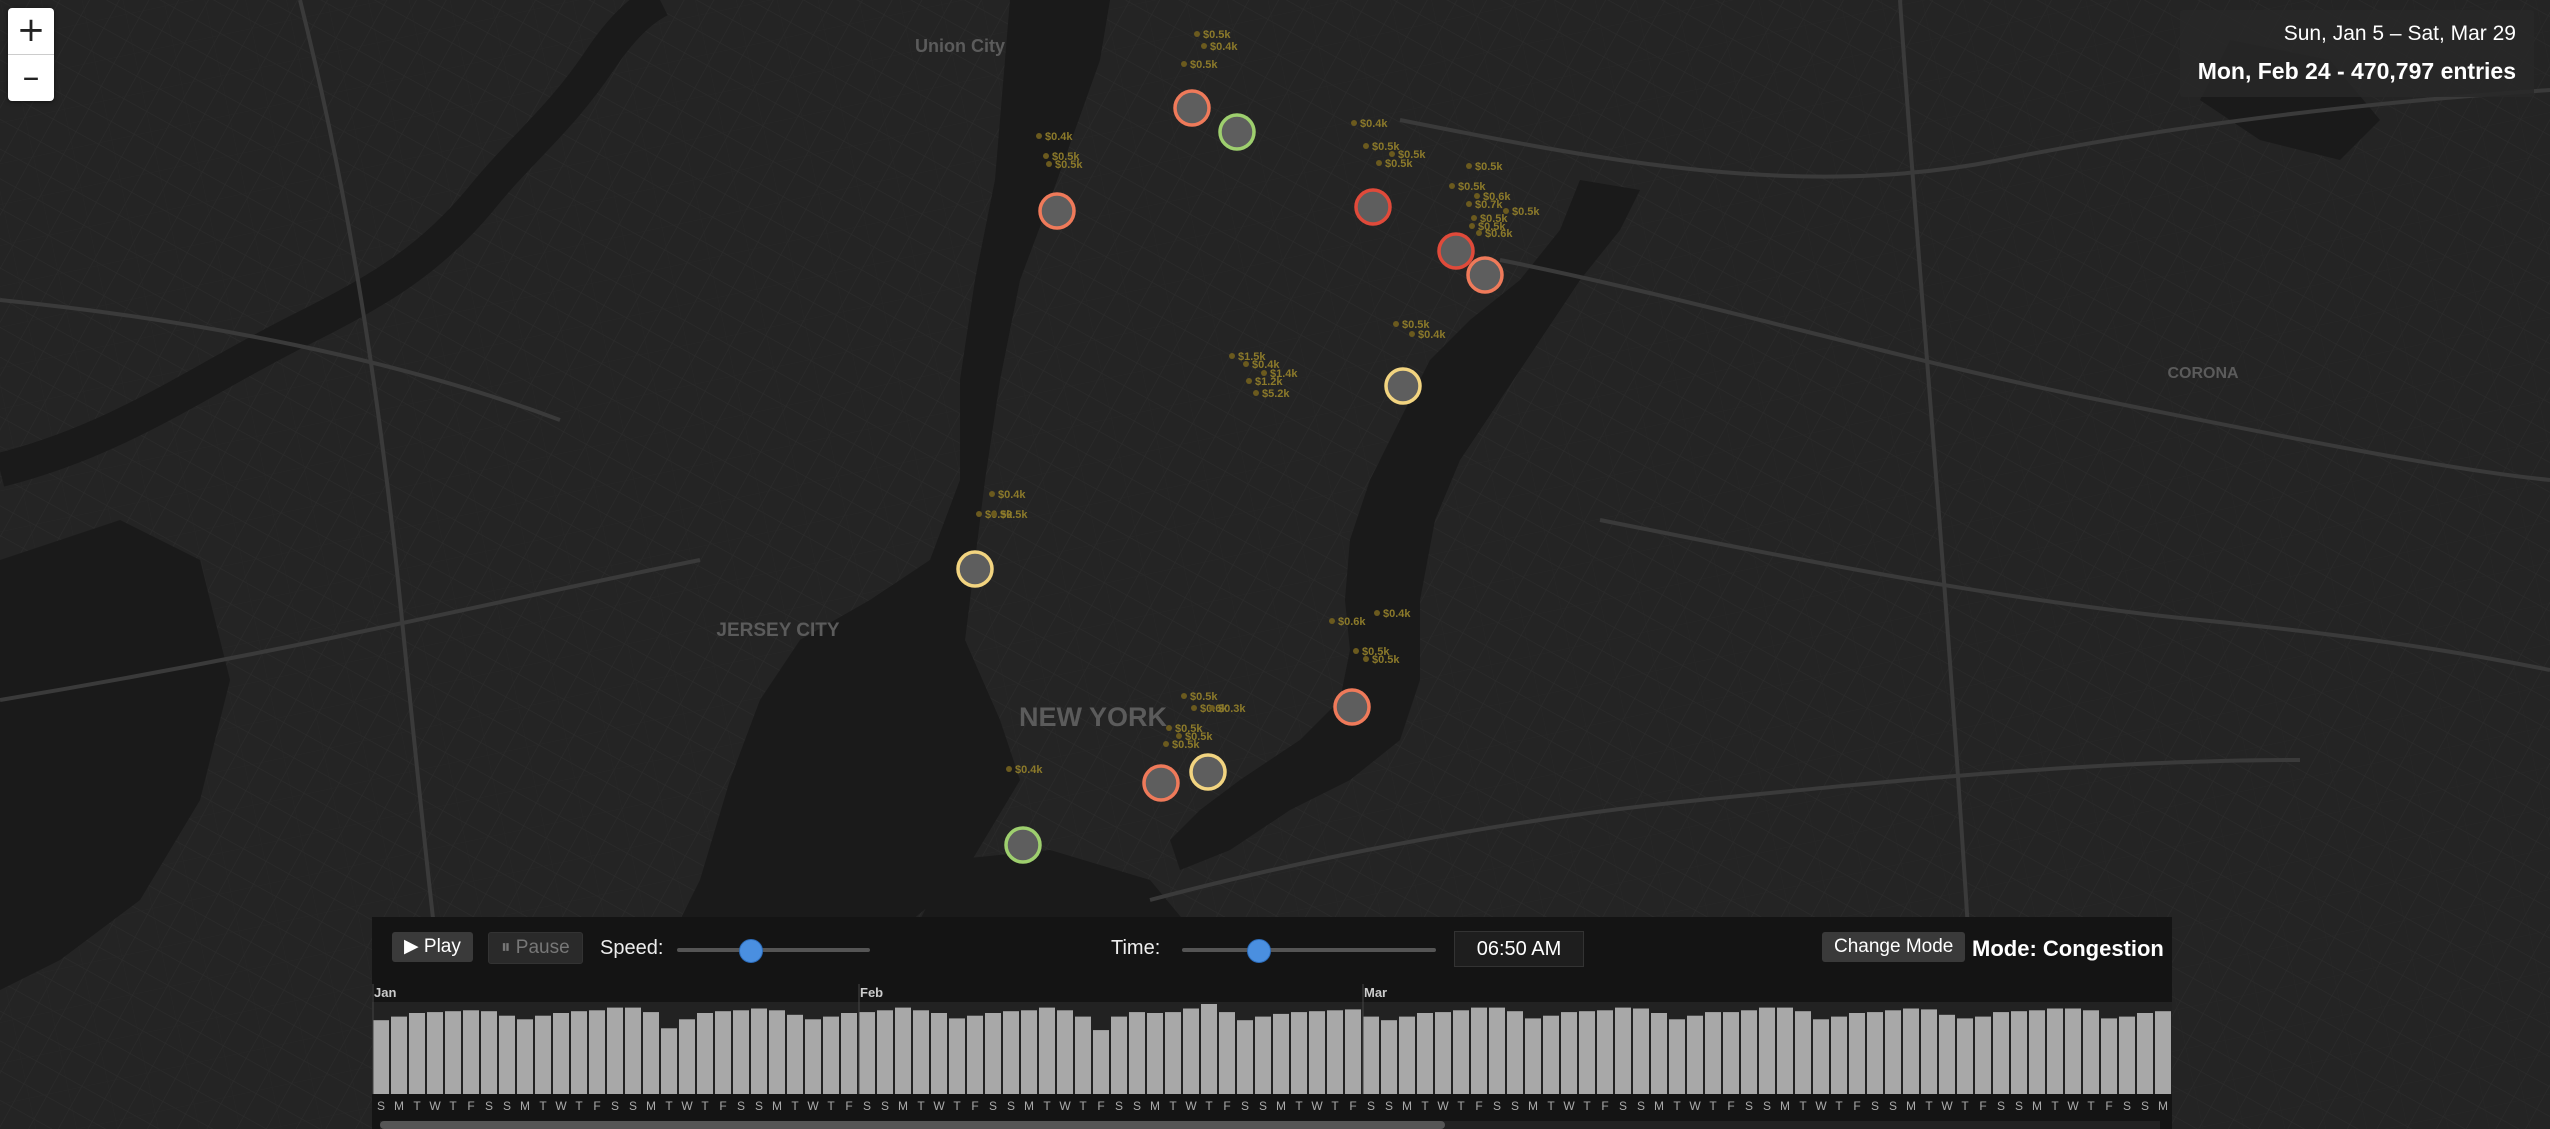 The width and height of the screenshot is (2550, 1129). Describe the element at coordinates (535, 948) in the screenshot. I see `pause-button: ⏸ Pause` at that location.